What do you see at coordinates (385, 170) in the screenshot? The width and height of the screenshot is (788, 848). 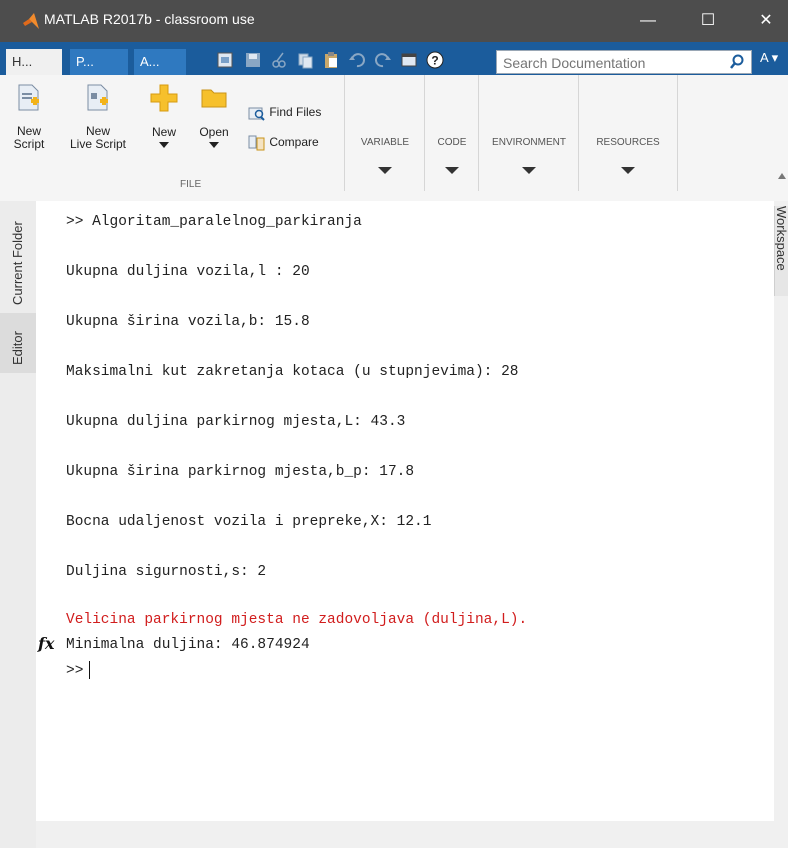 I see `variable-dropdown-icon` at bounding box center [385, 170].